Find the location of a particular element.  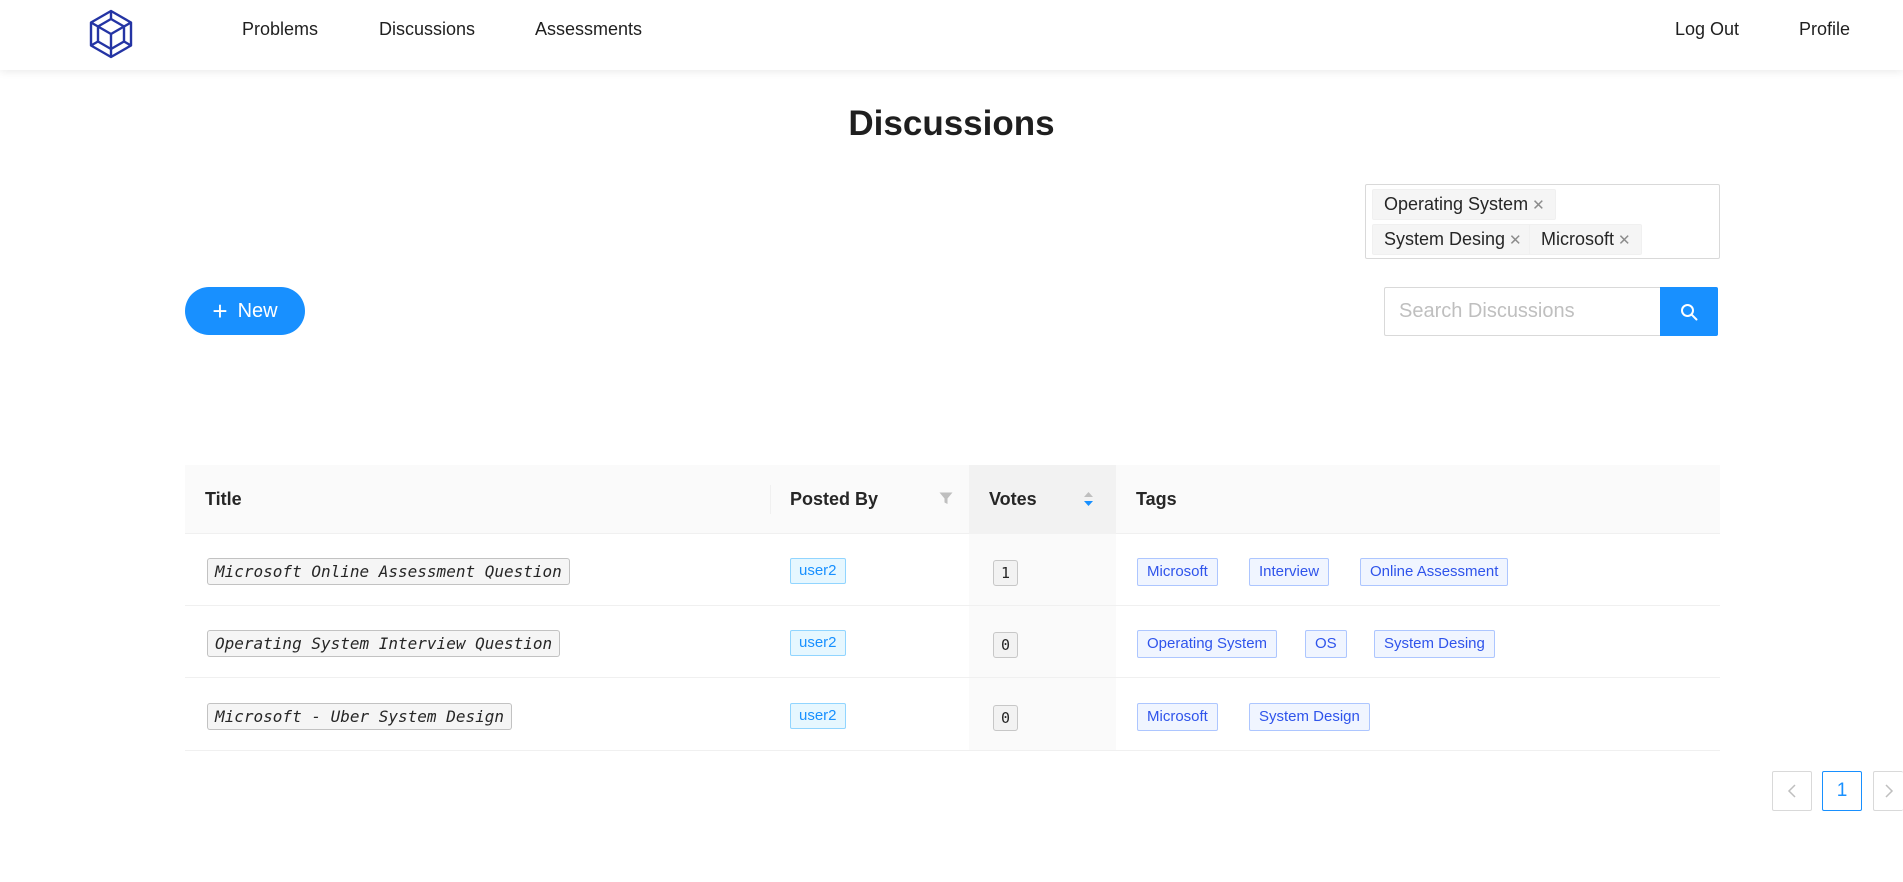

discussion-title-link: Microsoft Online Assessment Question is located at coordinates (388, 571).